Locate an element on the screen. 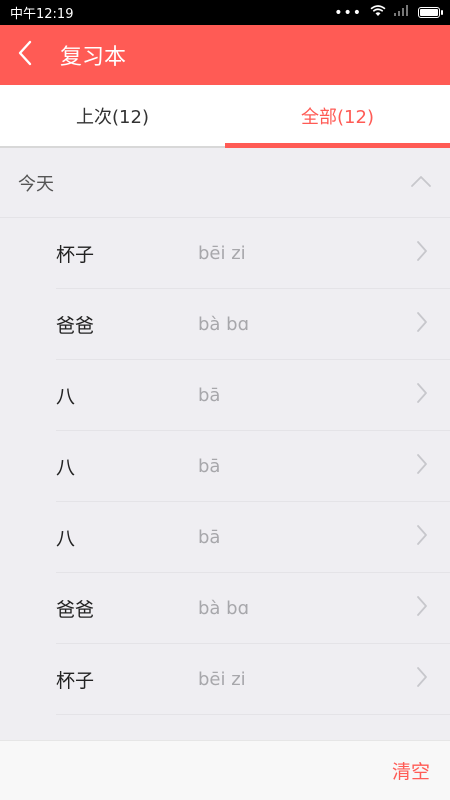  section-title: 今天 is located at coordinates (36, 184).